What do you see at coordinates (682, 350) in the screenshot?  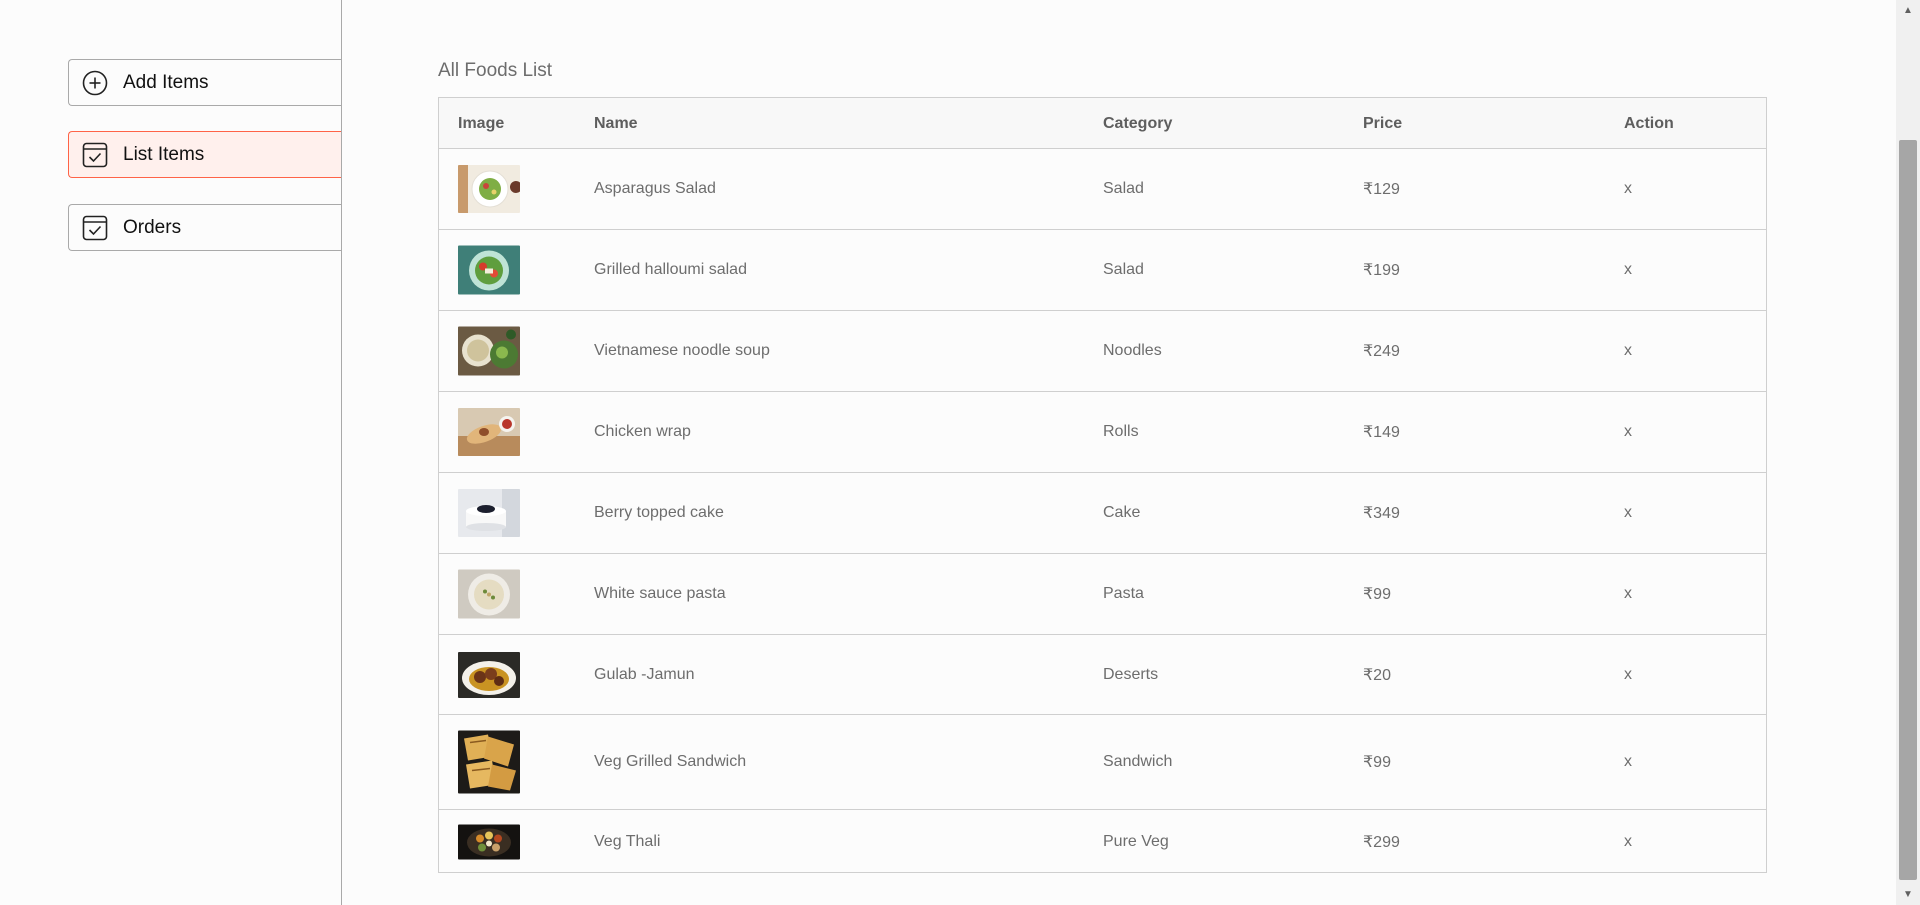 I see `food-name: Vietnamese noodle soup` at bounding box center [682, 350].